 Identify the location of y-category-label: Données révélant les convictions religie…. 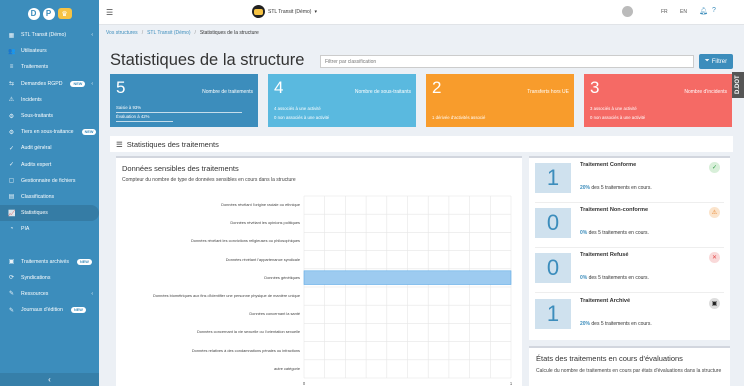
(245, 241).